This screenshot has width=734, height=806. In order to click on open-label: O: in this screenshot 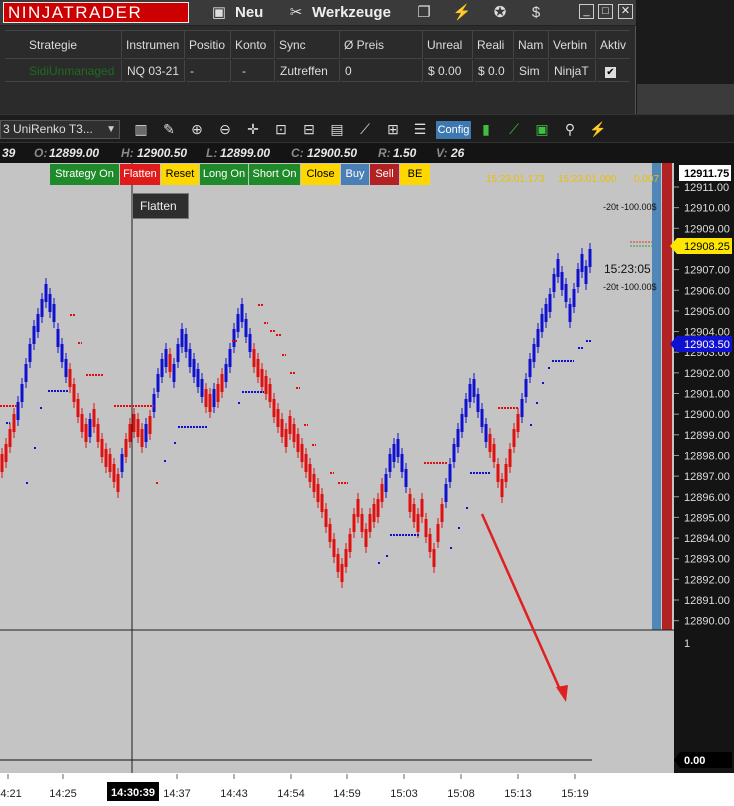, I will do `click(41, 153)`.